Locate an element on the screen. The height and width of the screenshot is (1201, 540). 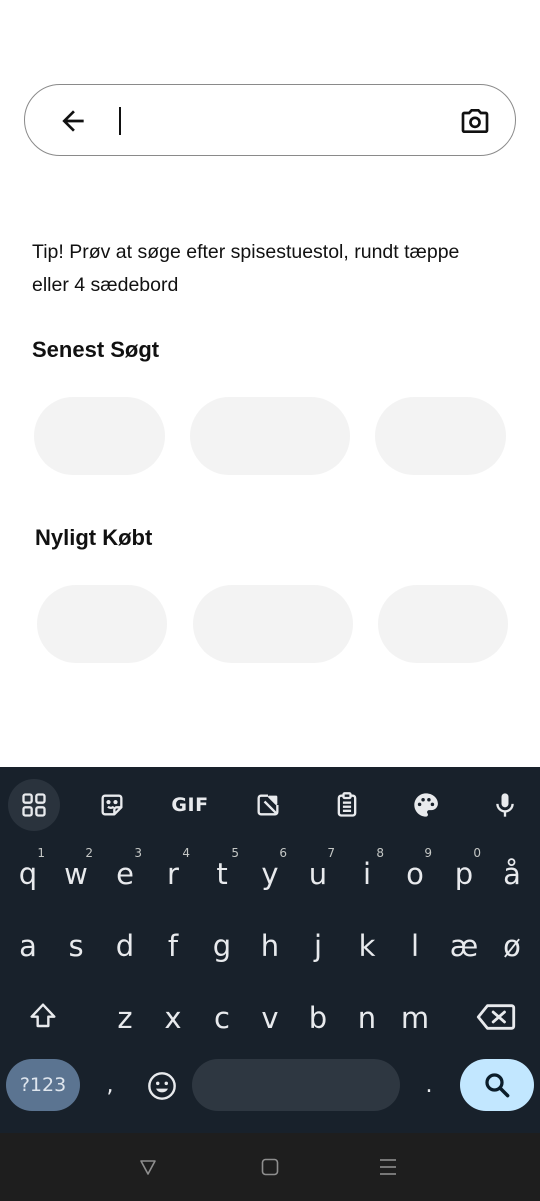
symbols-key: ?123 is located at coordinates (43, 1085).